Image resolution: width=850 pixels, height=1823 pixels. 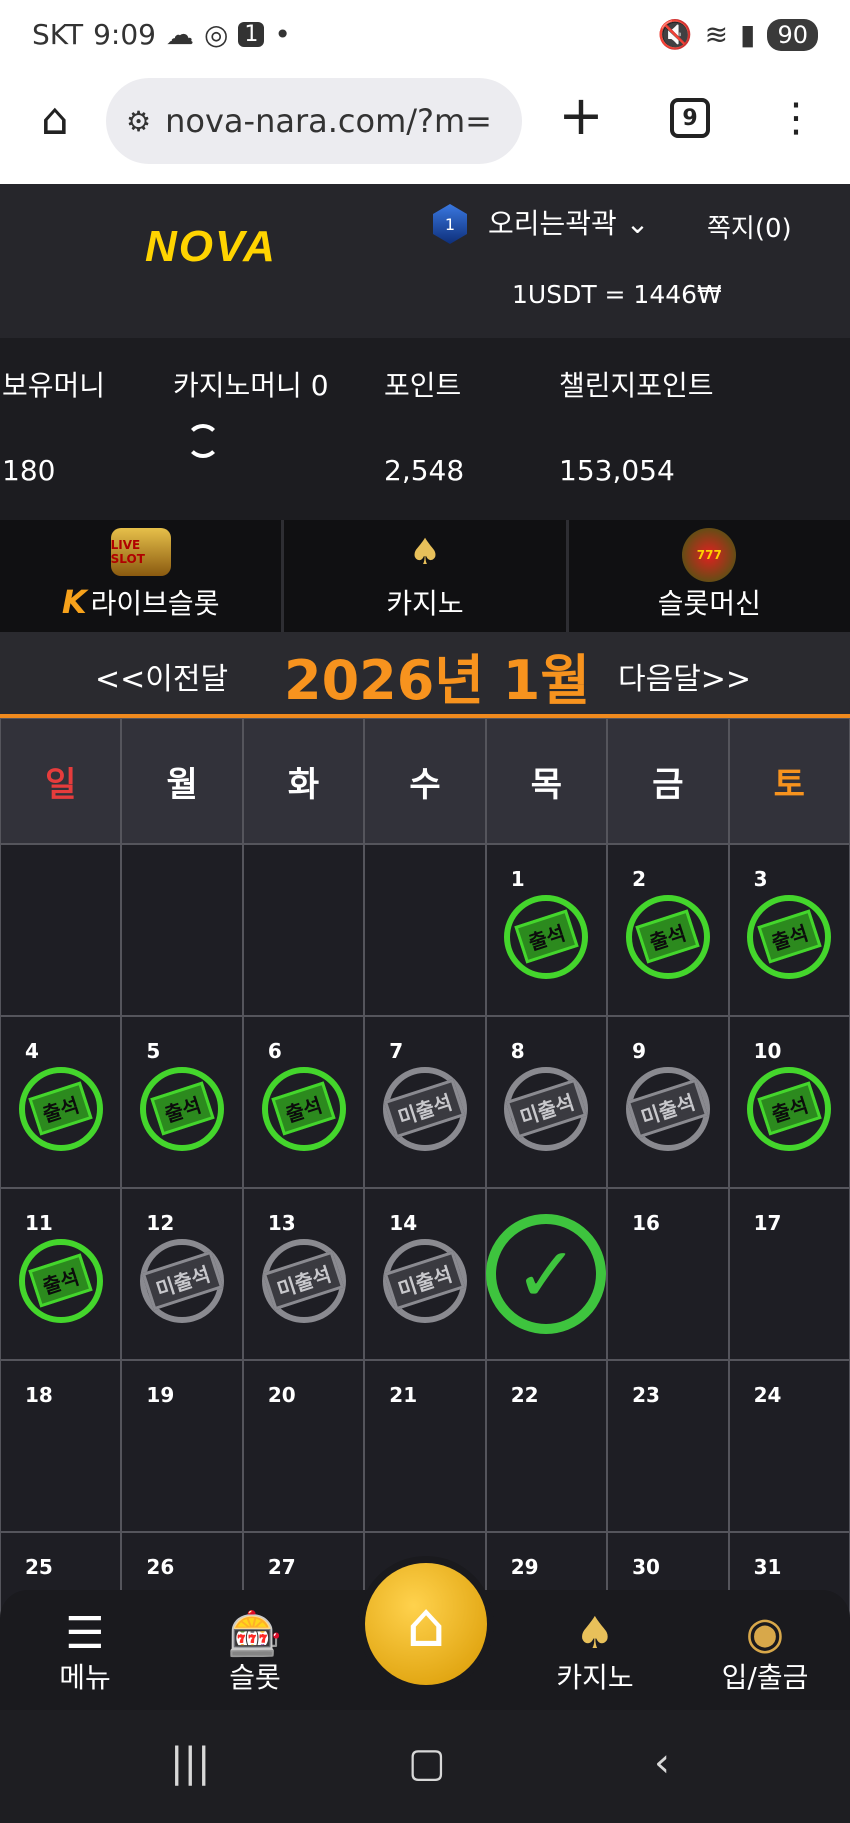 I want to click on check-icon: ✓, so click(x=546, y=1274).